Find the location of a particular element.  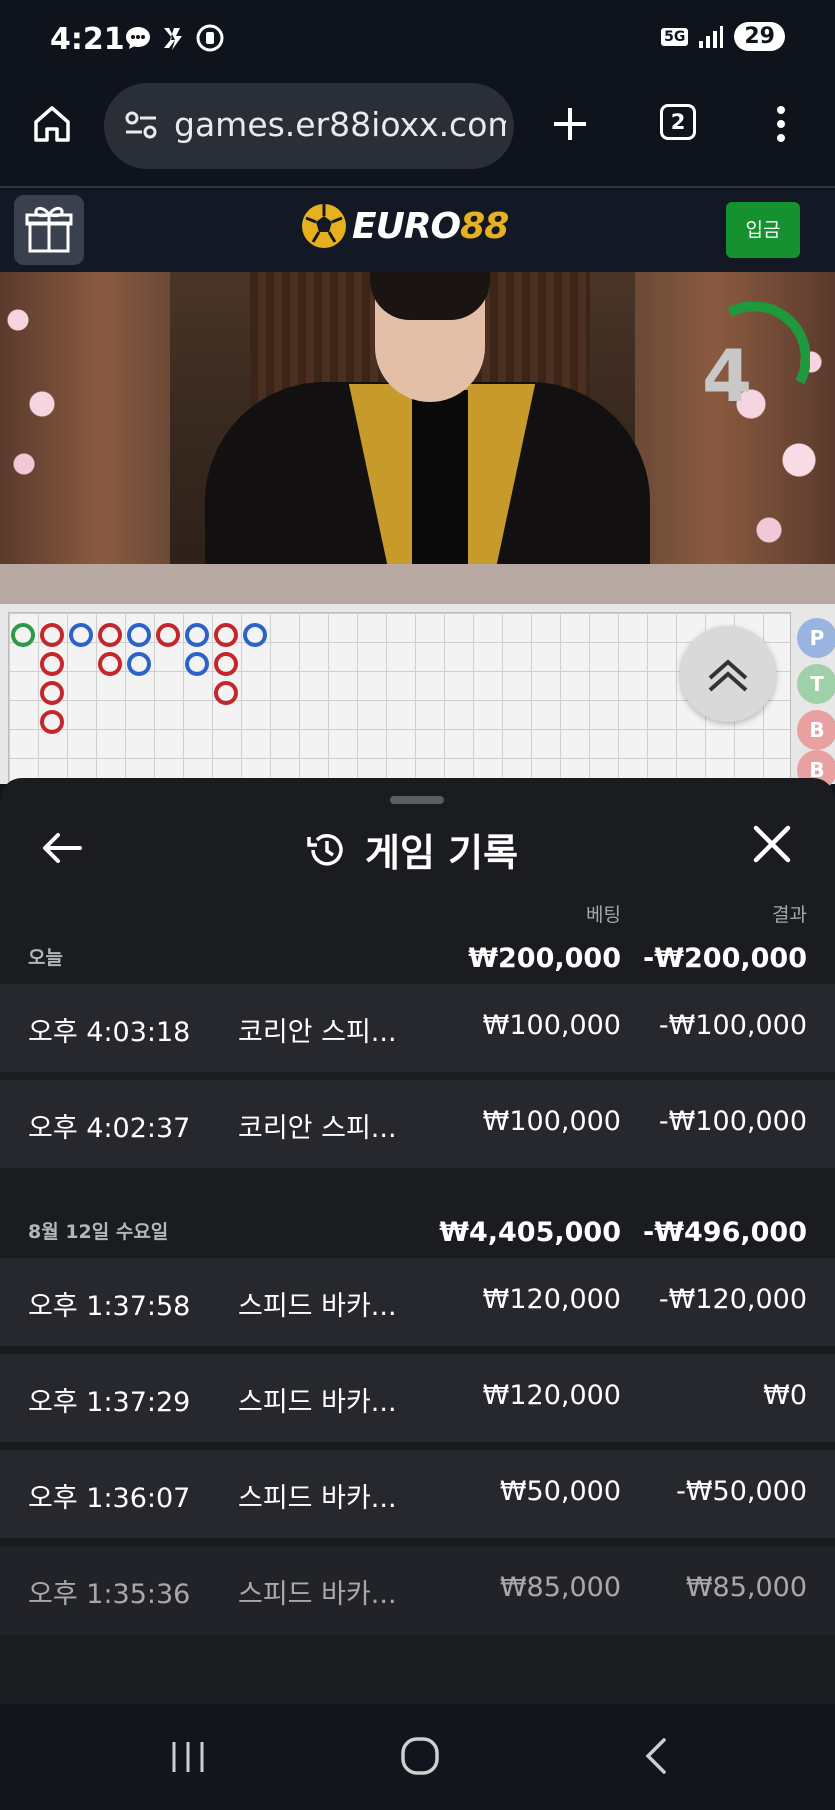

group-result-total: -₩200,000 is located at coordinates (725, 958).